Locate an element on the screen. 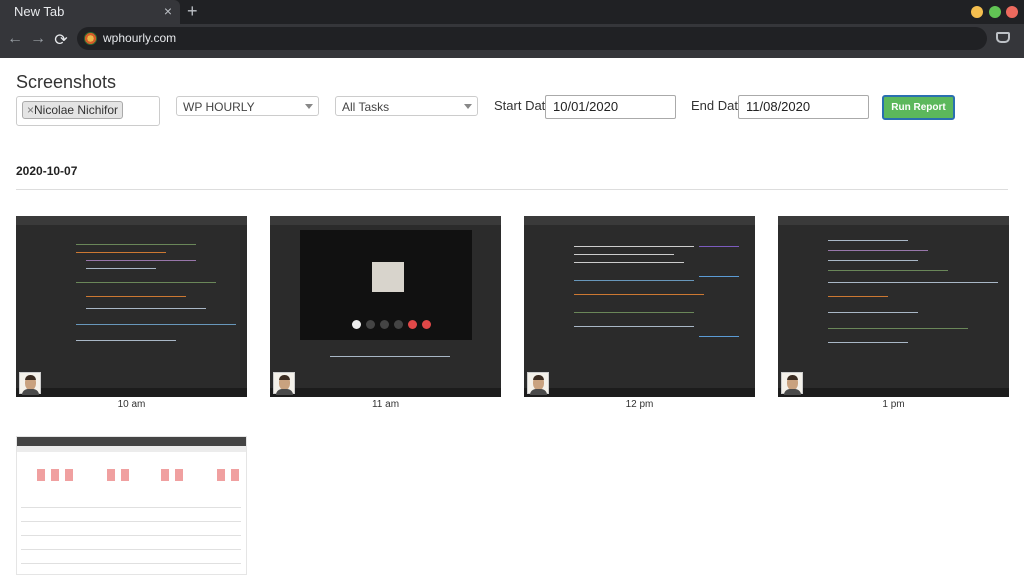 This screenshot has width=1024, height=575. forward-icon: → is located at coordinates (38, 39).